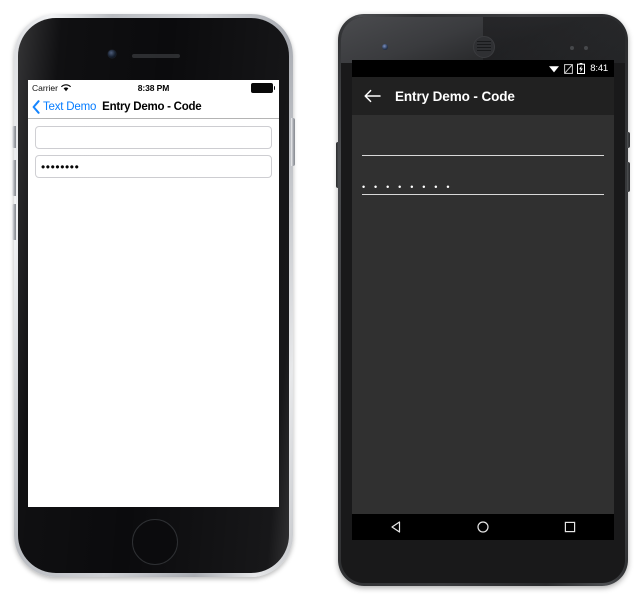  Describe the element at coordinates (570, 527) in the screenshot. I see `nav-recents-square-icon` at that location.